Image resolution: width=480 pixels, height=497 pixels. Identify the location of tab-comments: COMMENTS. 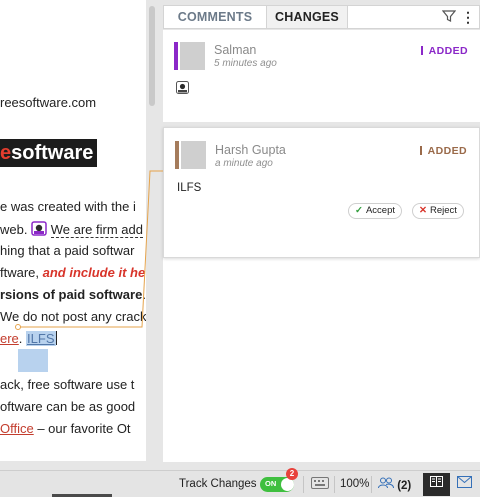
(215, 17).